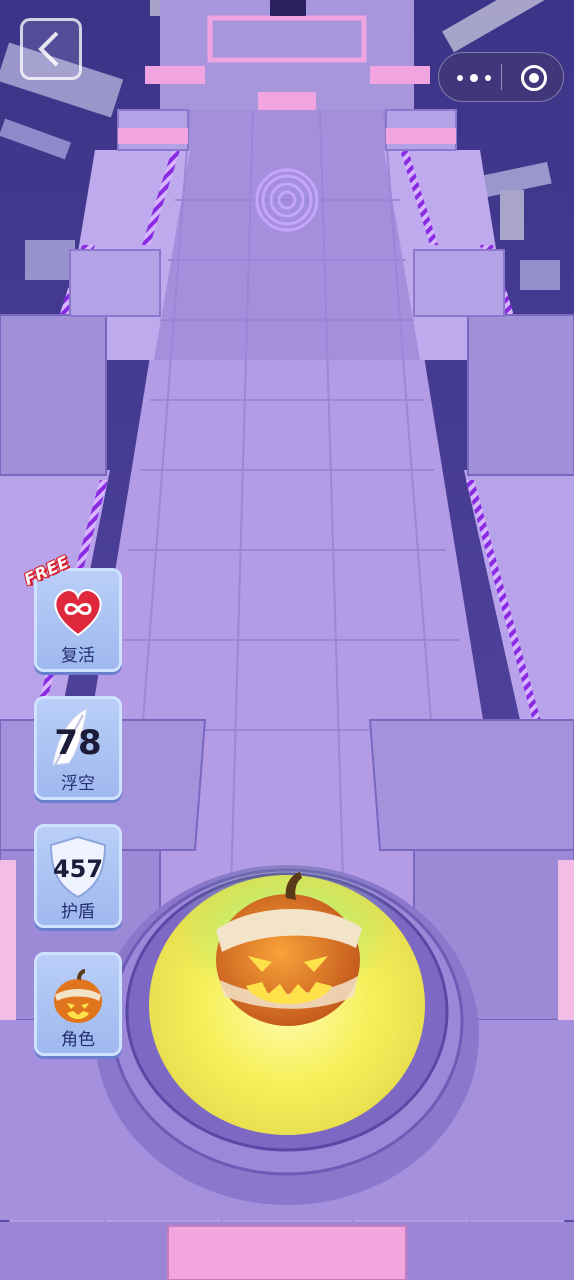 This screenshot has width=574, height=1280. I want to click on miniprogram-capsule, so click(501, 77).